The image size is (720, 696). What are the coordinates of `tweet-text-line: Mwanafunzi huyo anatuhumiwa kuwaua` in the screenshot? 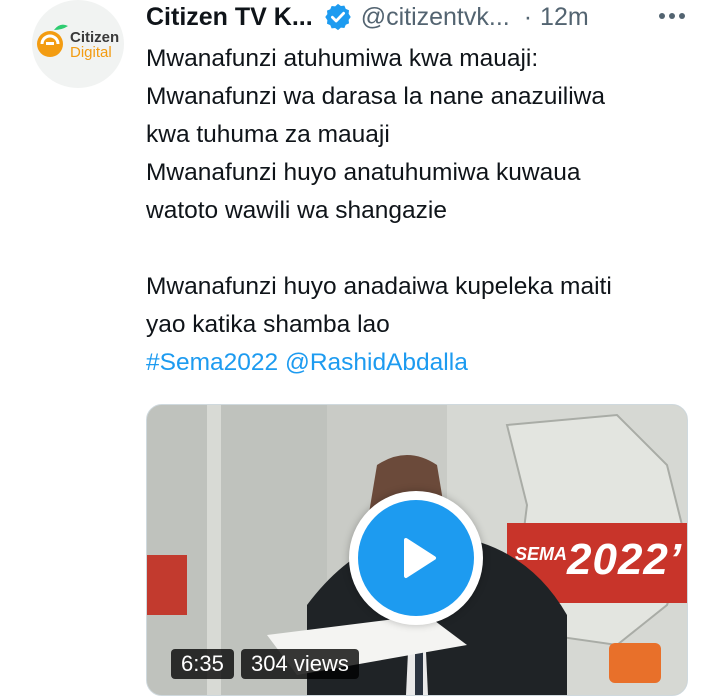 It's located at (363, 172).